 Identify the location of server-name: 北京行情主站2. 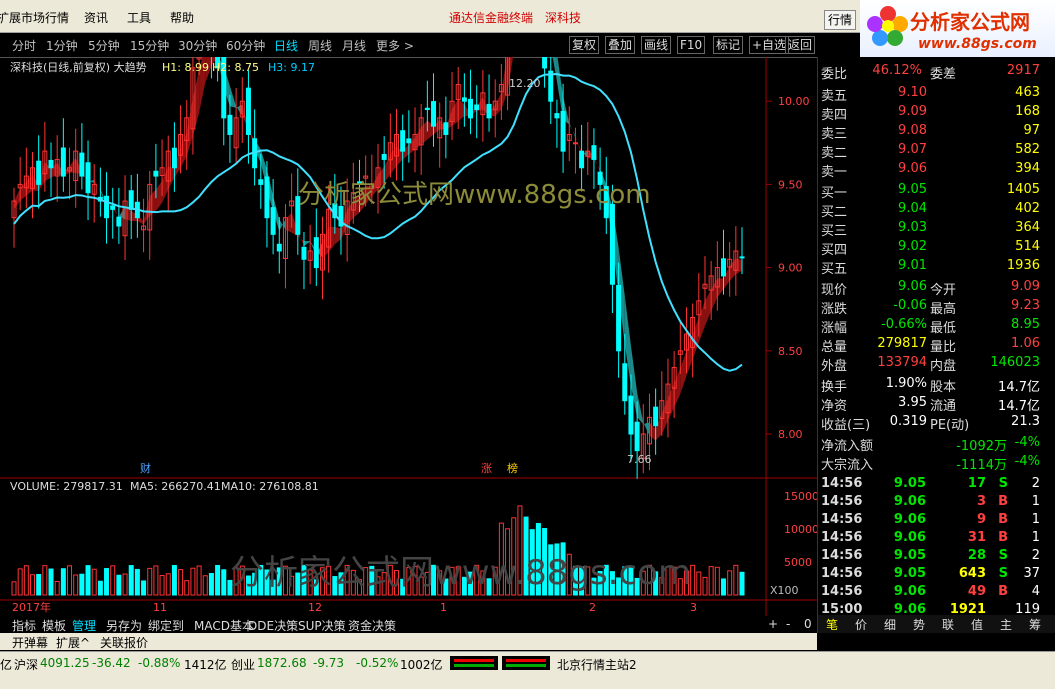
(597, 664).